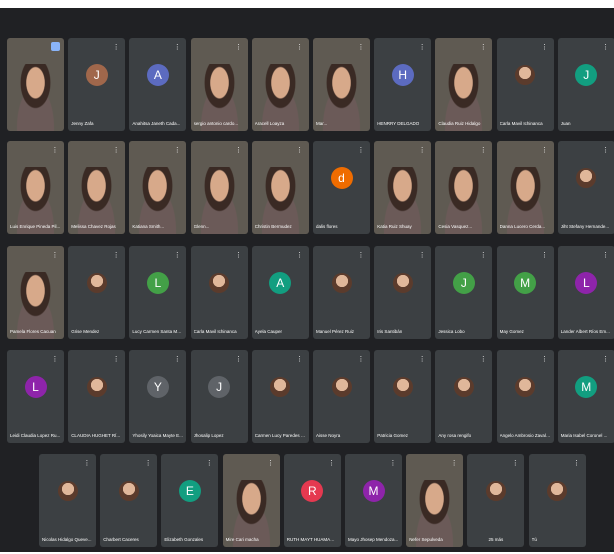 Image resolution: width=614 pixels, height=554 pixels. I want to click on participant-tile: ⋮ Any rosa rengifo, so click(464, 396).